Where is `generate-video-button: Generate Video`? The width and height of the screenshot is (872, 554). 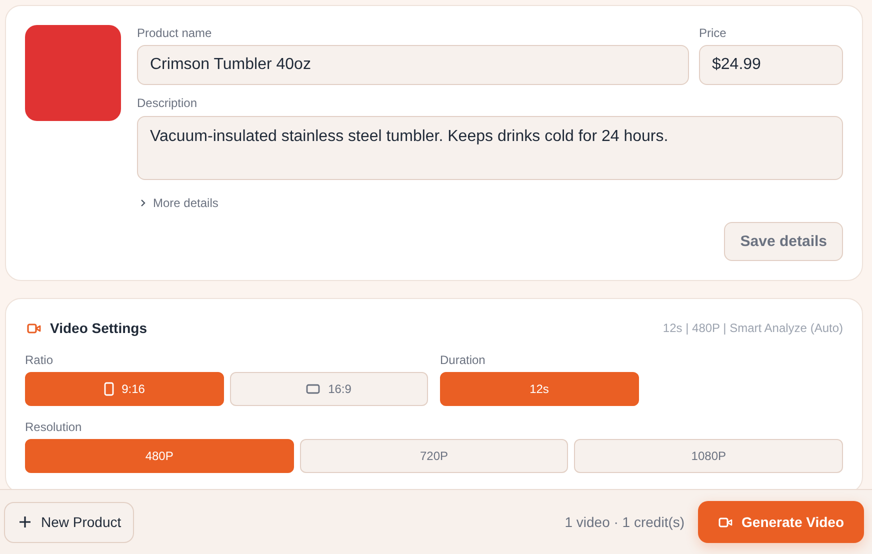 generate-video-button: Generate Video is located at coordinates (781, 522).